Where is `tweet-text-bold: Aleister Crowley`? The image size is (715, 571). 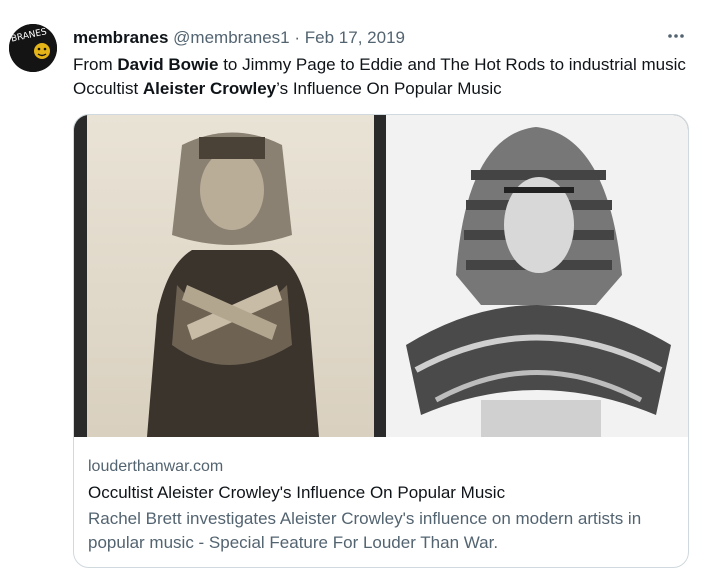
tweet-text-bold: Aleister Crowley is located at coordinates (209, 88).